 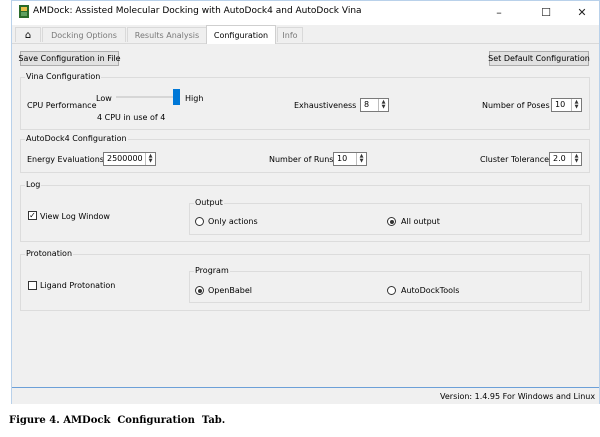 What do you see at coordinates (78, 285) in the screenshot?
I see `ligand-protonation-label: Ligand Protonation` at bounding box center [78, 285].